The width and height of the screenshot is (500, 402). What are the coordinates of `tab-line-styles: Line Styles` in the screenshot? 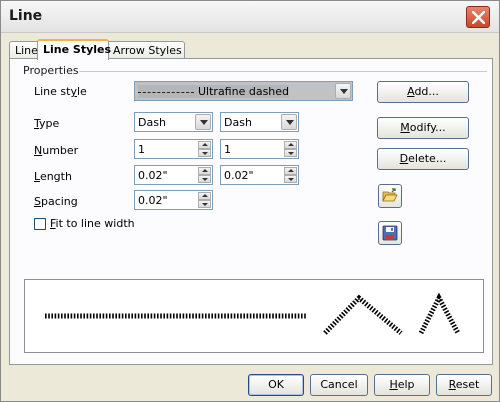 It's located at (74, 49).